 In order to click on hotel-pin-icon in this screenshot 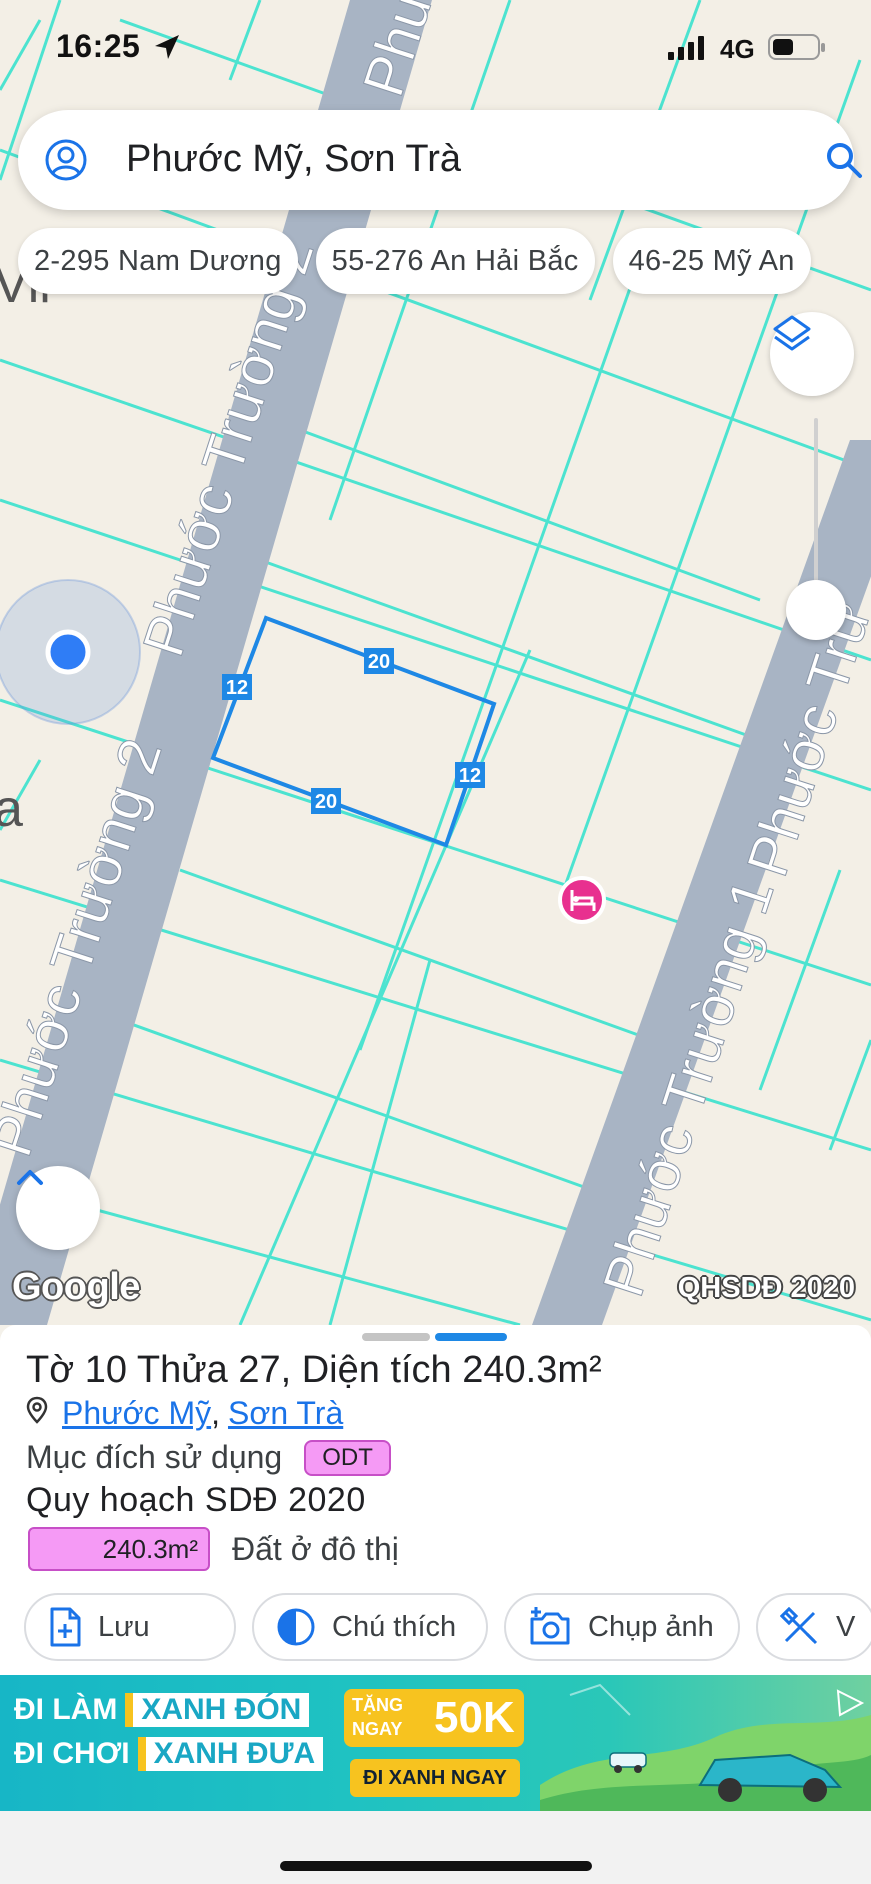, I will do `click(582, 900)`.